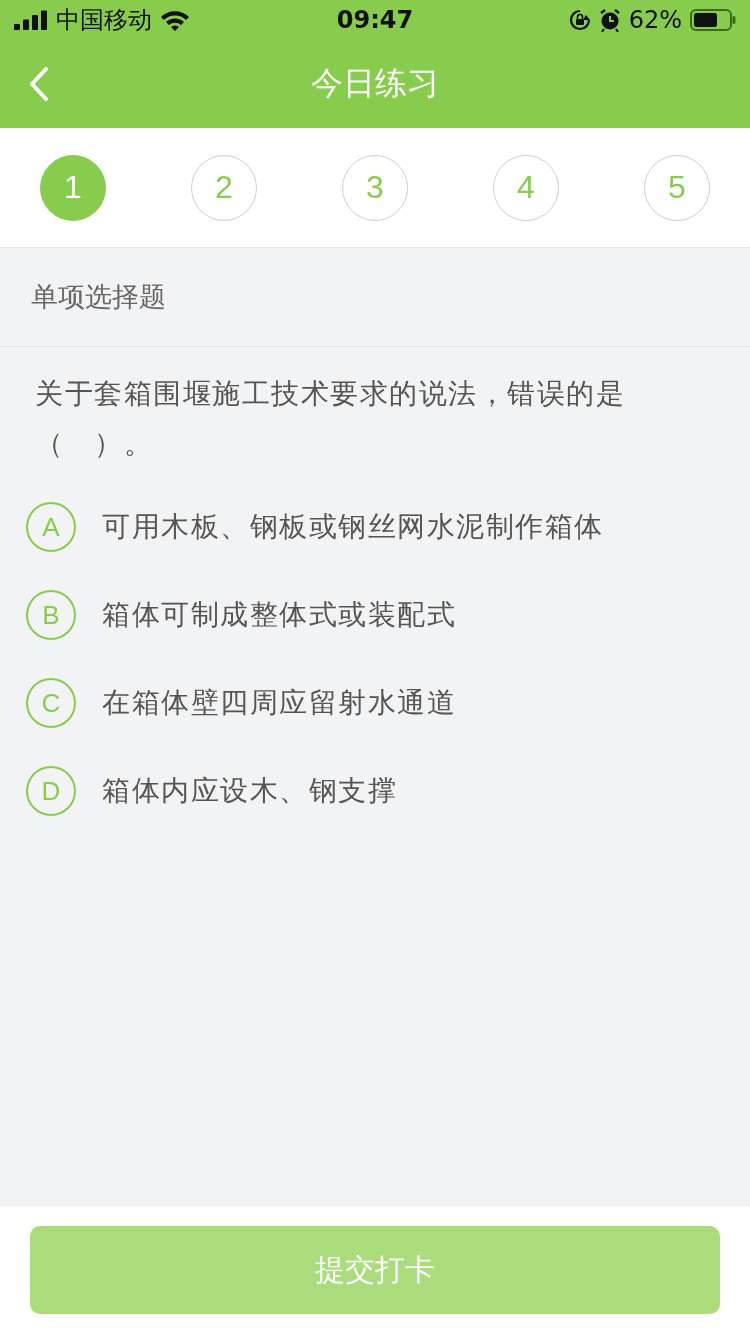  Describe the element at coordinates (609, 20) in the screenshot. I see `alarm-icon` at that location.